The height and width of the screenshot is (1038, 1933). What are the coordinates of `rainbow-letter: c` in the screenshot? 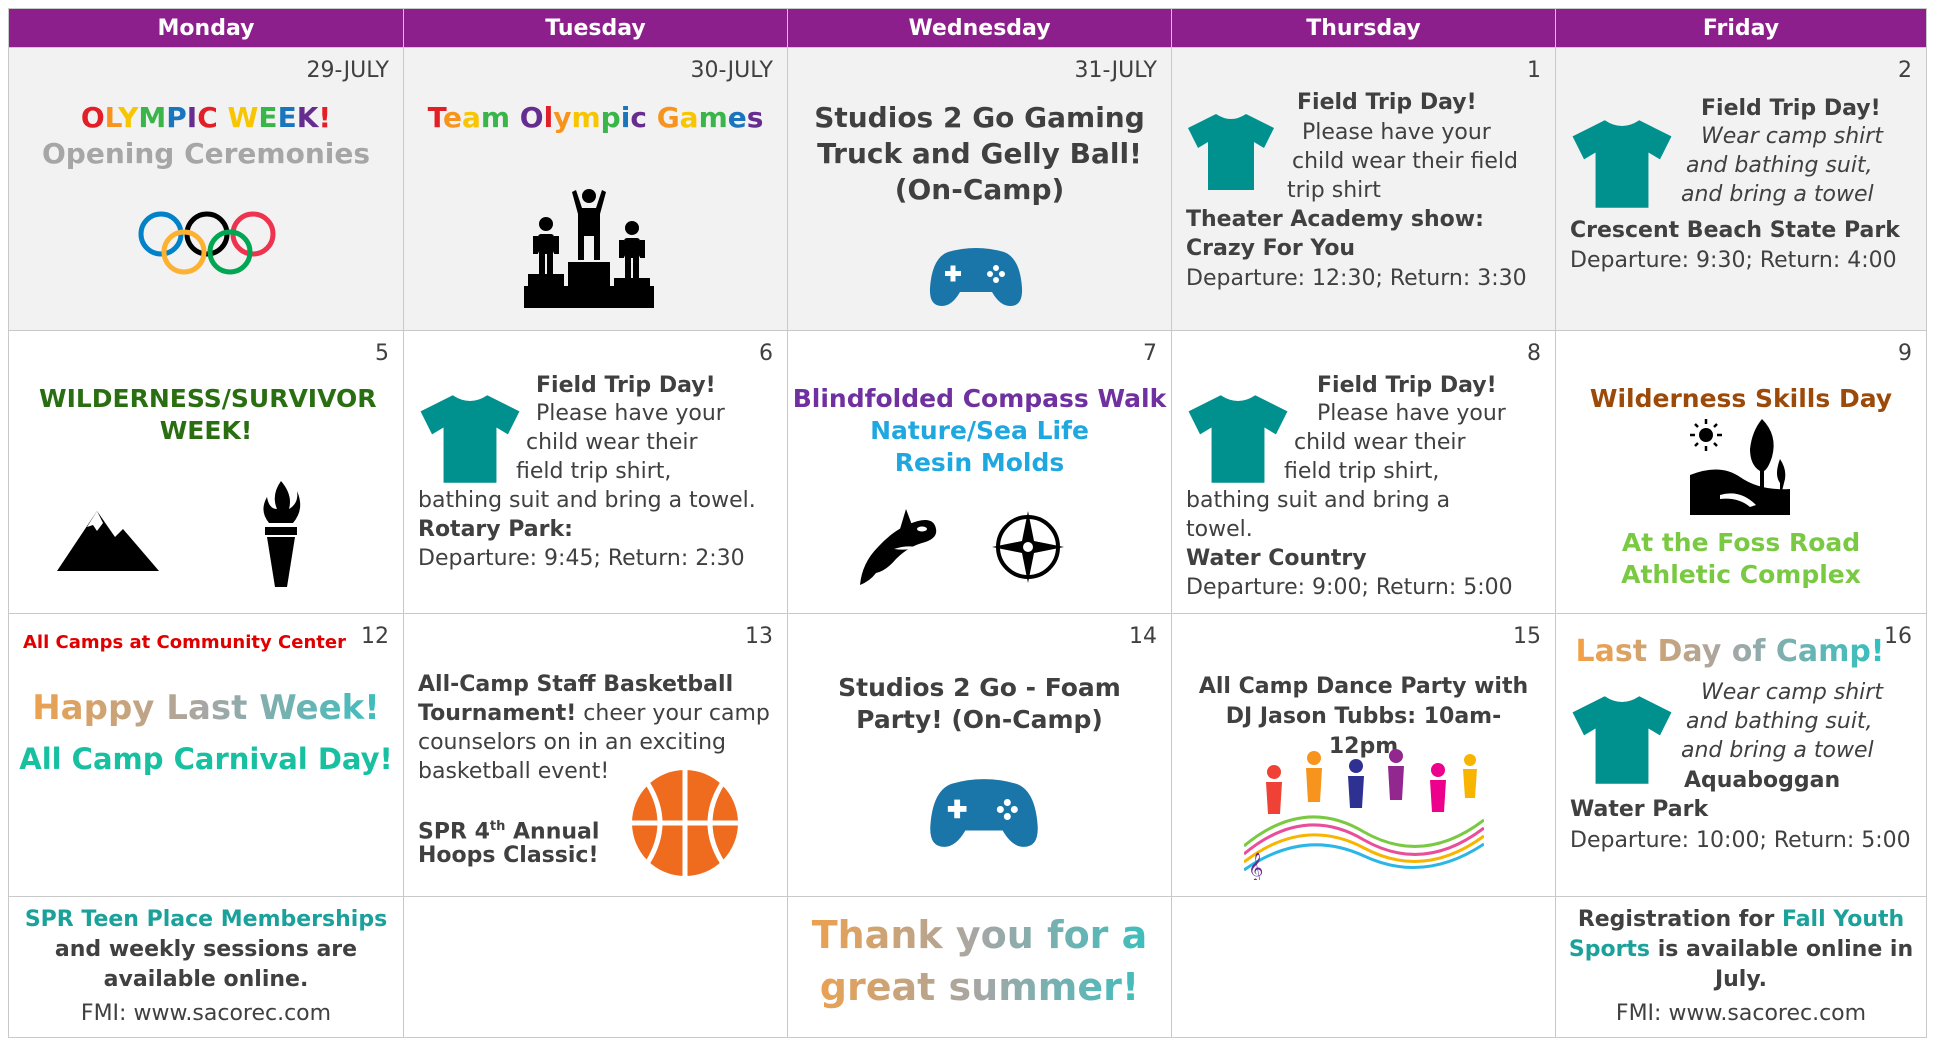 It's located at (638, 117).